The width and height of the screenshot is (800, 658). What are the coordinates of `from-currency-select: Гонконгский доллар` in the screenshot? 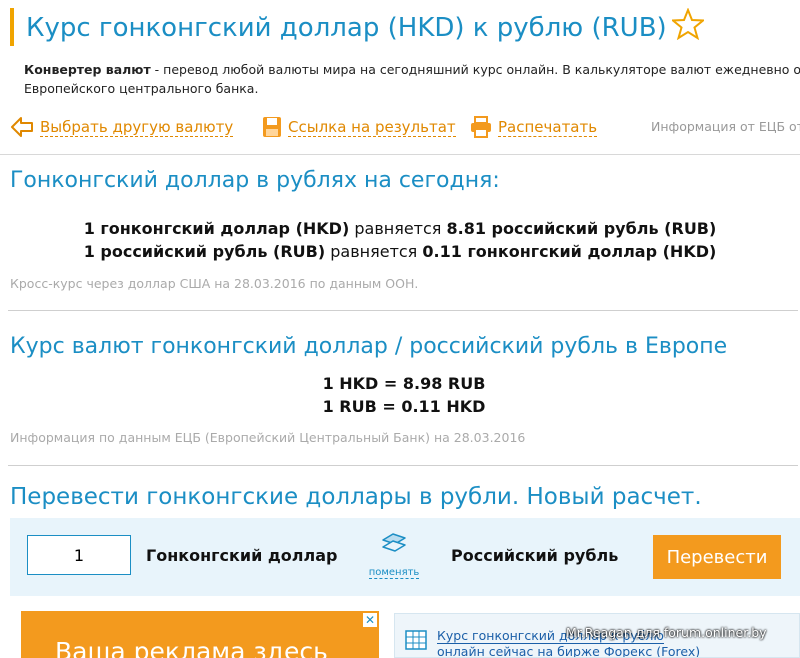 It's located at (241, 555).